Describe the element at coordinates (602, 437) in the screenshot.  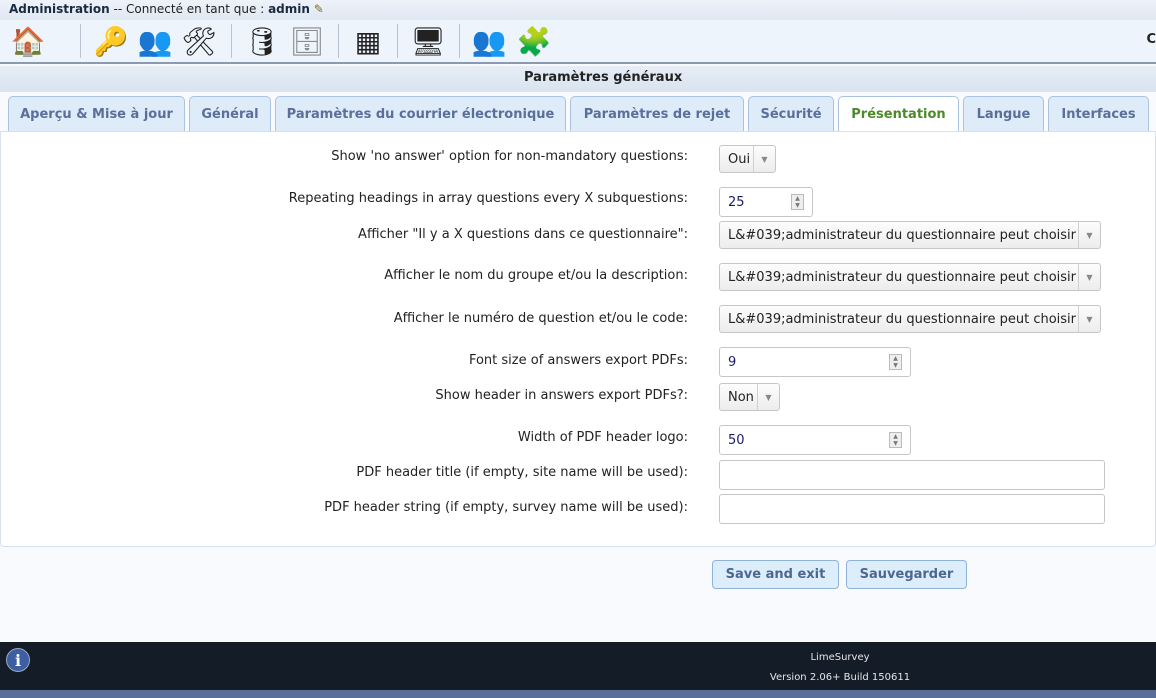
I see `field-label: Width of PDF header logo:` at that location.